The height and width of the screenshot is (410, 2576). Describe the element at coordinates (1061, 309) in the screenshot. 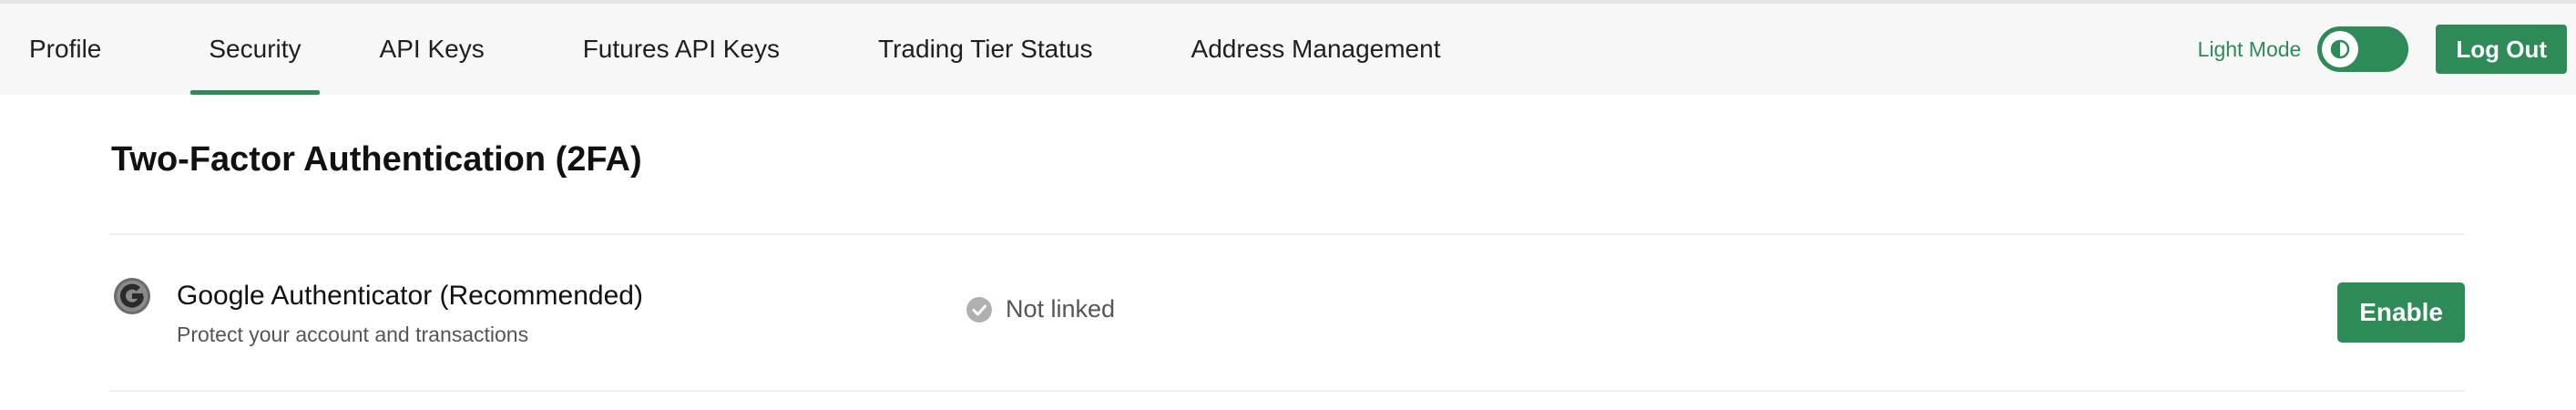

I see `status-text: Not linked` at that location.